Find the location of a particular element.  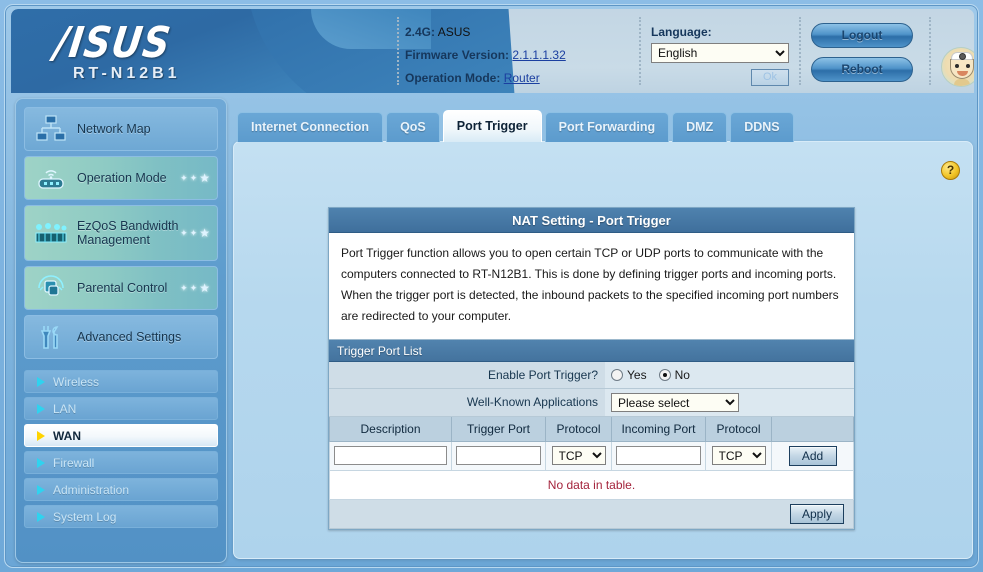

sidebar-sub-label: LAN is located at coordinates (65, 408).